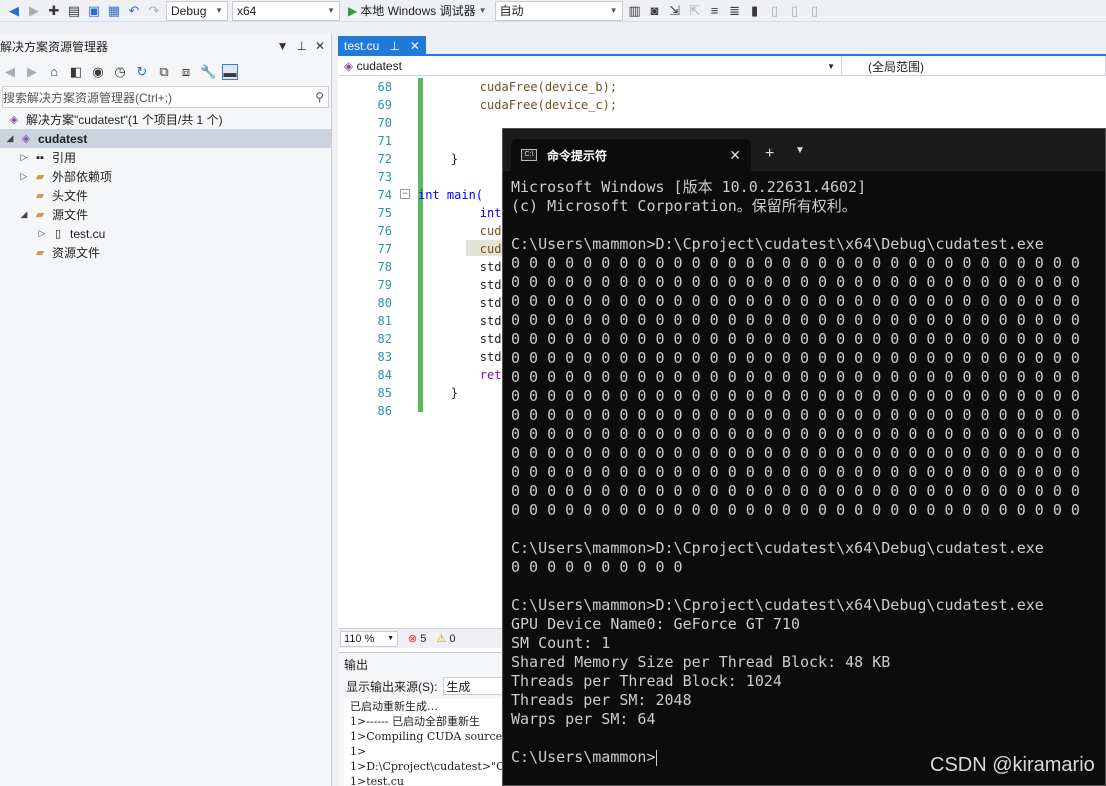  I want to click on refresh-icon: ↻, so click(142, 72).